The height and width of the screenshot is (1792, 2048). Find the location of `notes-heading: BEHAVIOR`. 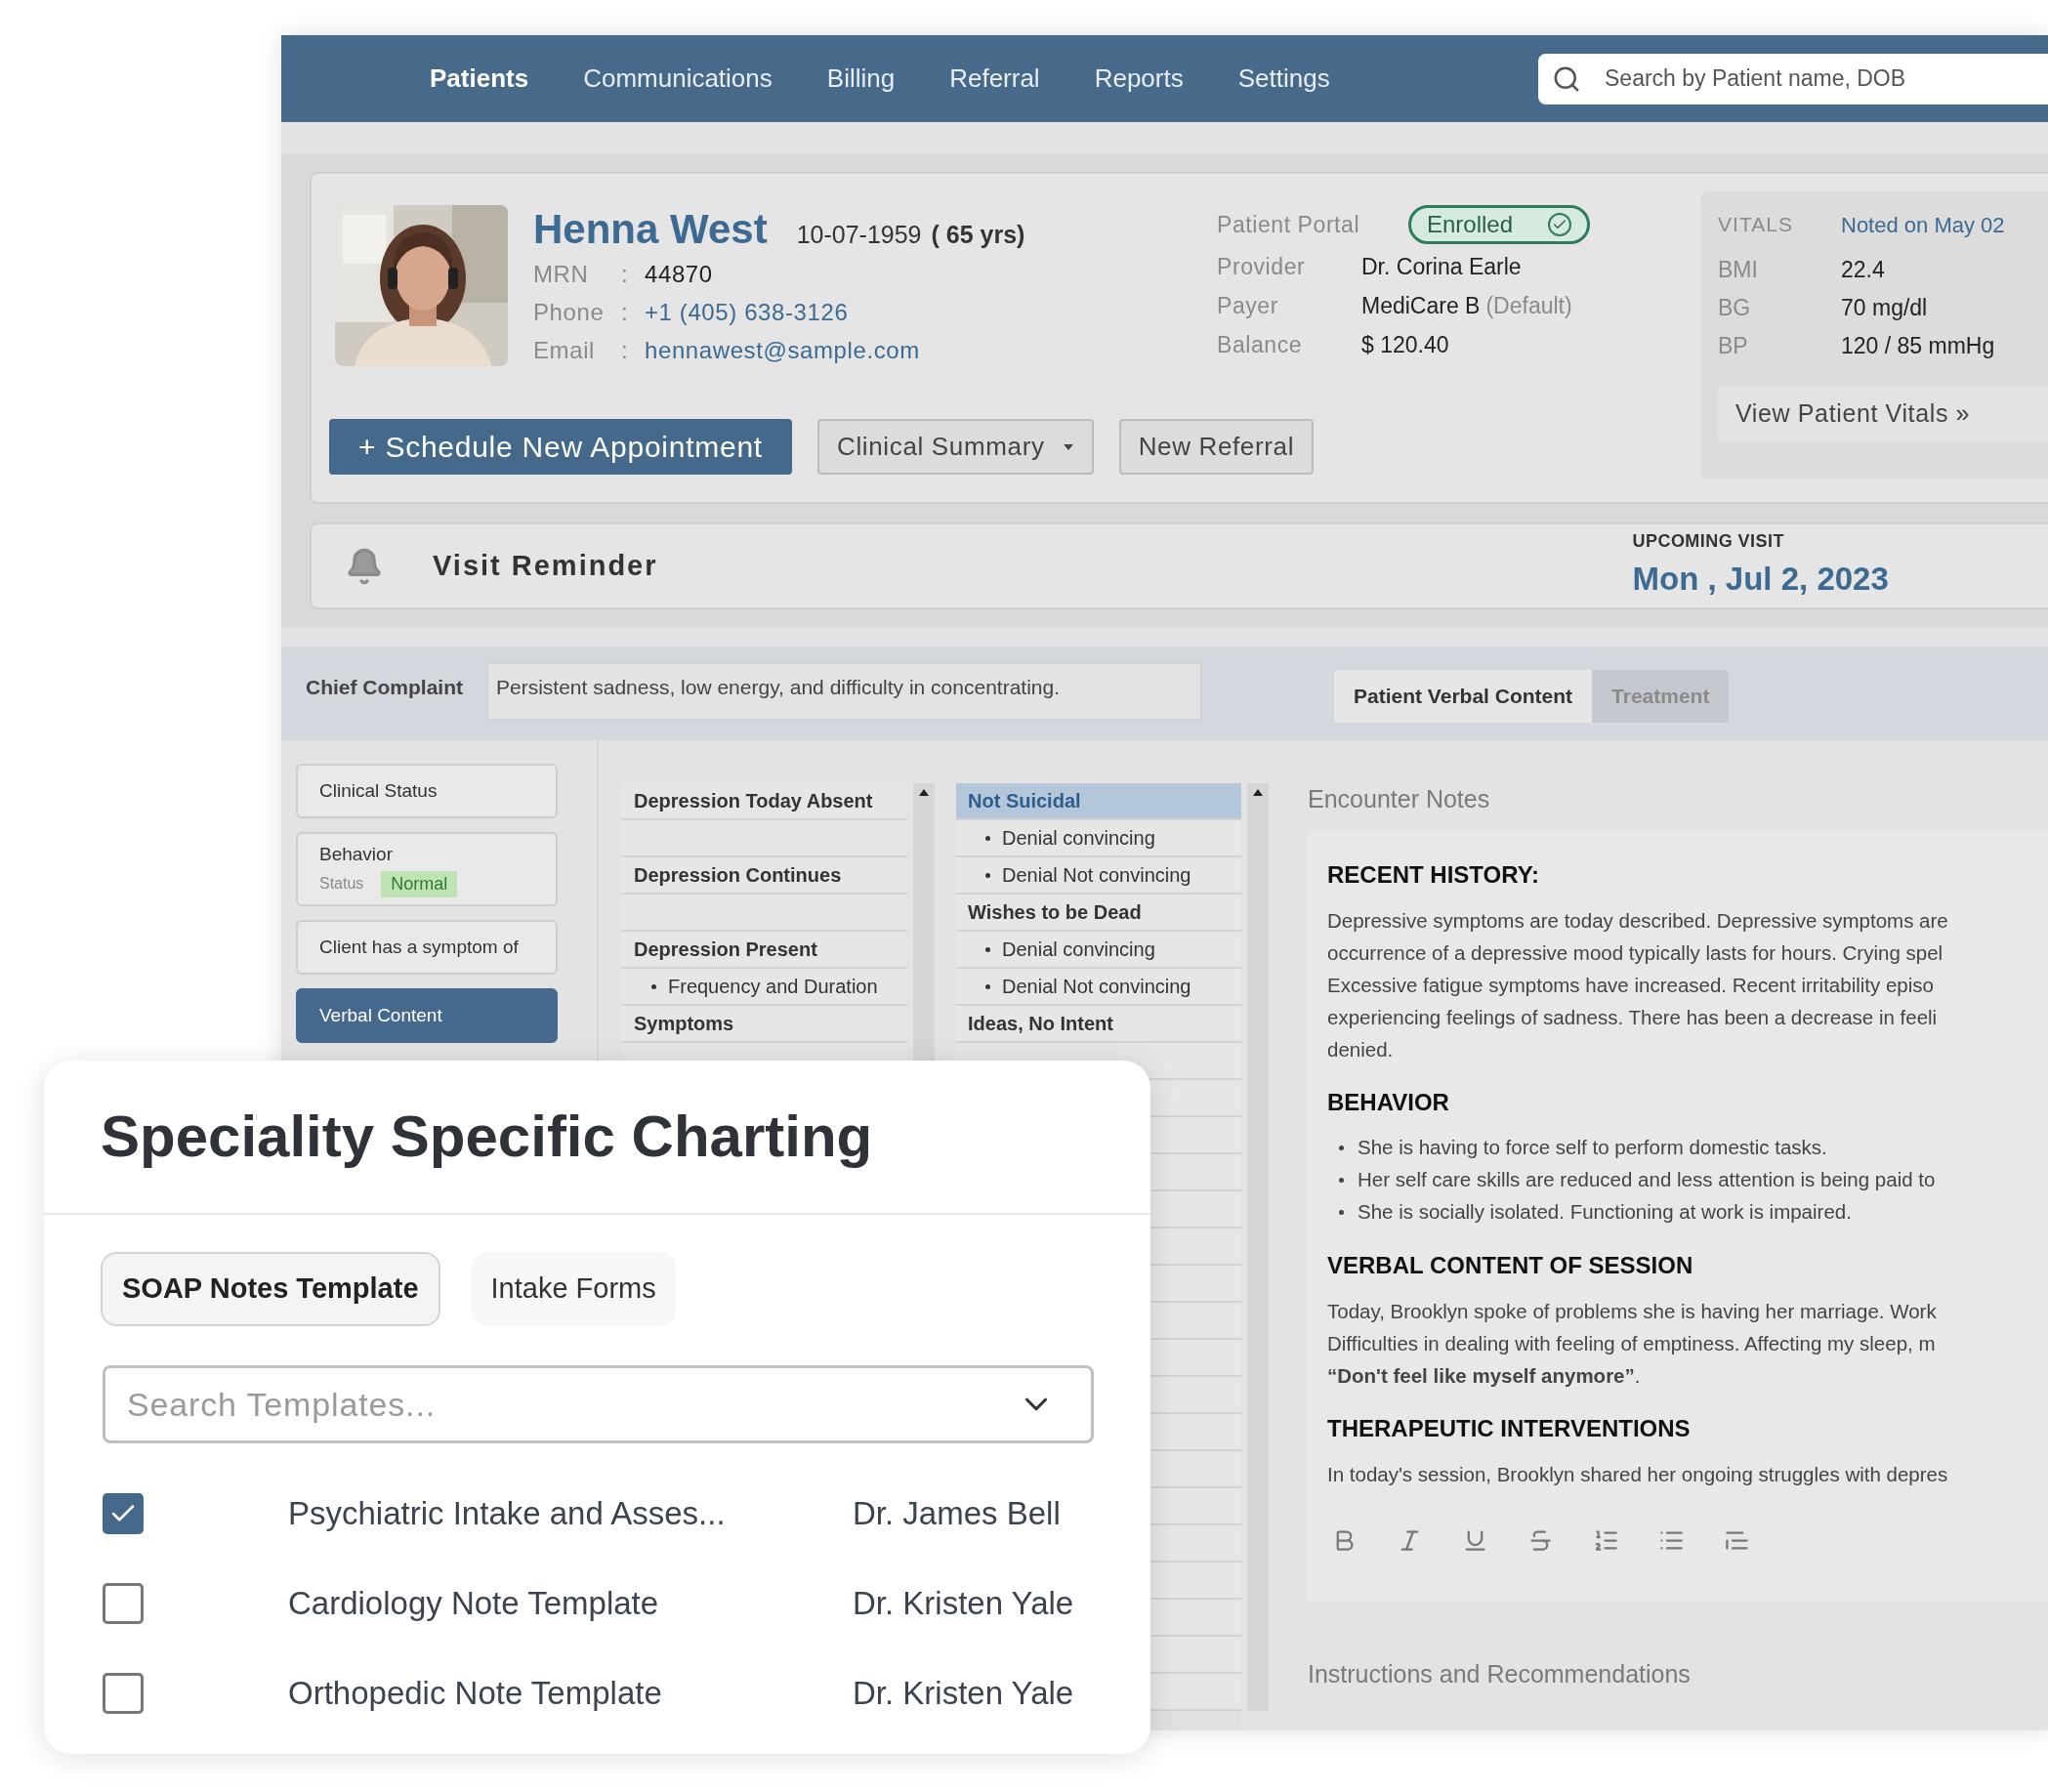

notes-heading: BEHAVIOR is located at coordinates (1388, 1102).